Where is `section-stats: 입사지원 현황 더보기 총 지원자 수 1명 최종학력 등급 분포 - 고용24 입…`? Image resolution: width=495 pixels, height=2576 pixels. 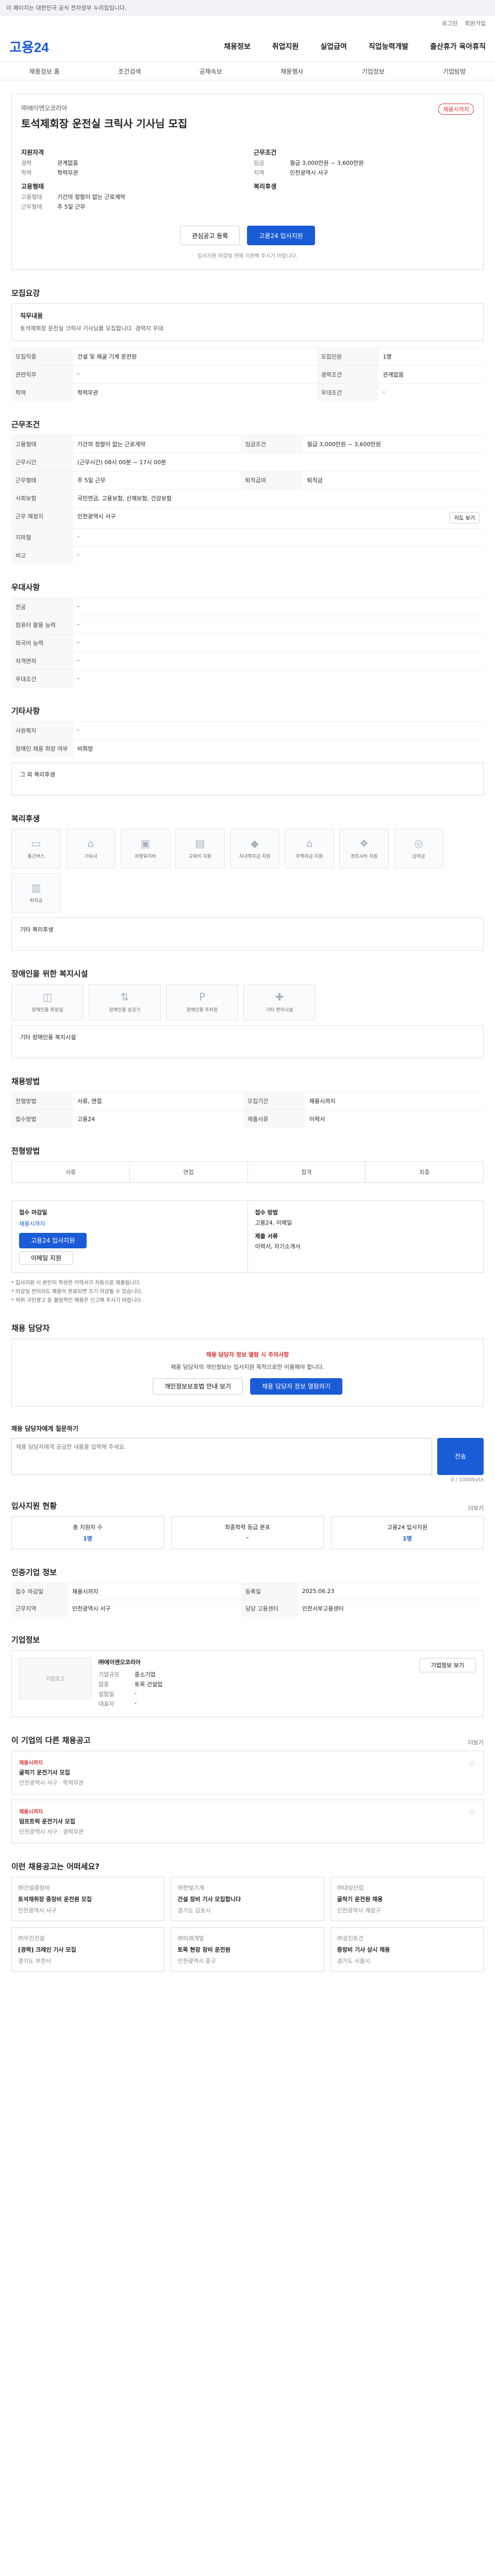 section-stats: 입사지원 현황 더보기 총 지원자 수 1명 최종학력 등급 분포 - 고용24 입… is located at coordinates (247, 1524).